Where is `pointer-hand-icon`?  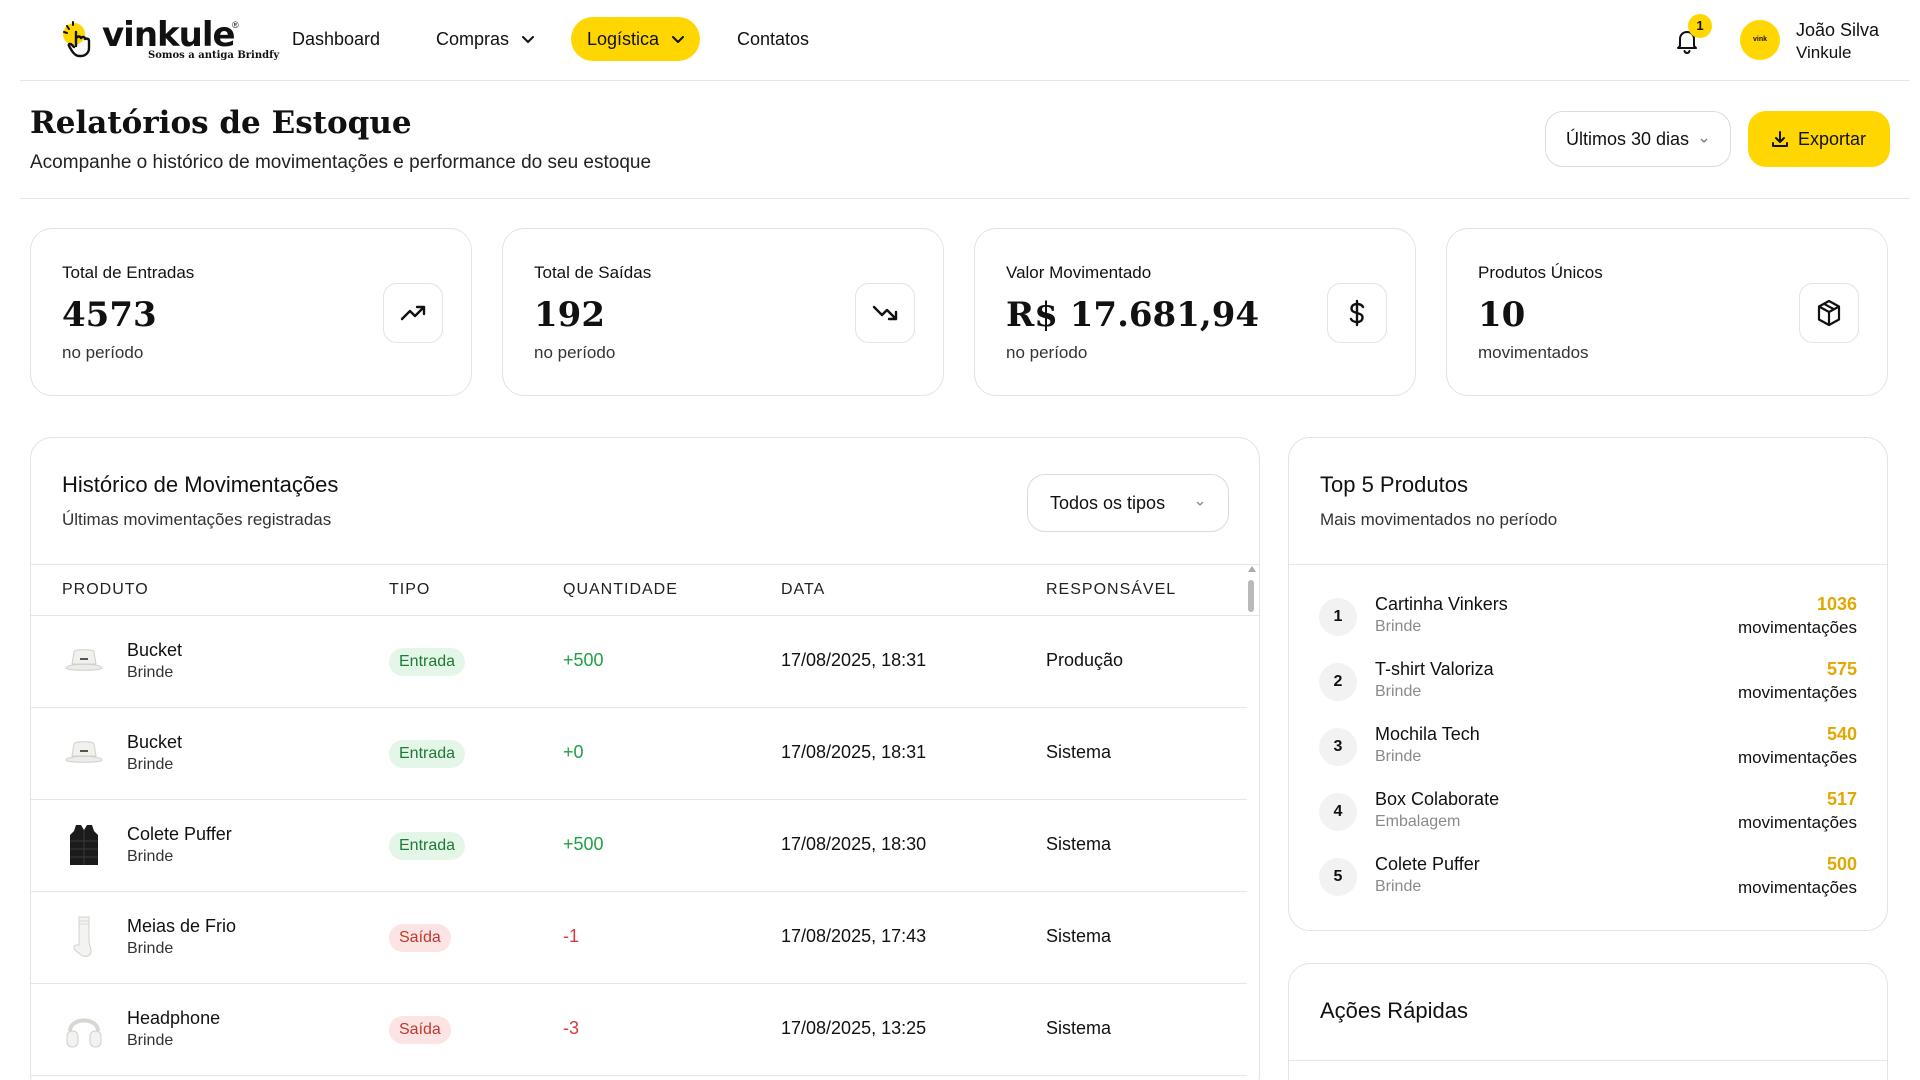 pointer-hand-icon is located at coordinates (77, 39).